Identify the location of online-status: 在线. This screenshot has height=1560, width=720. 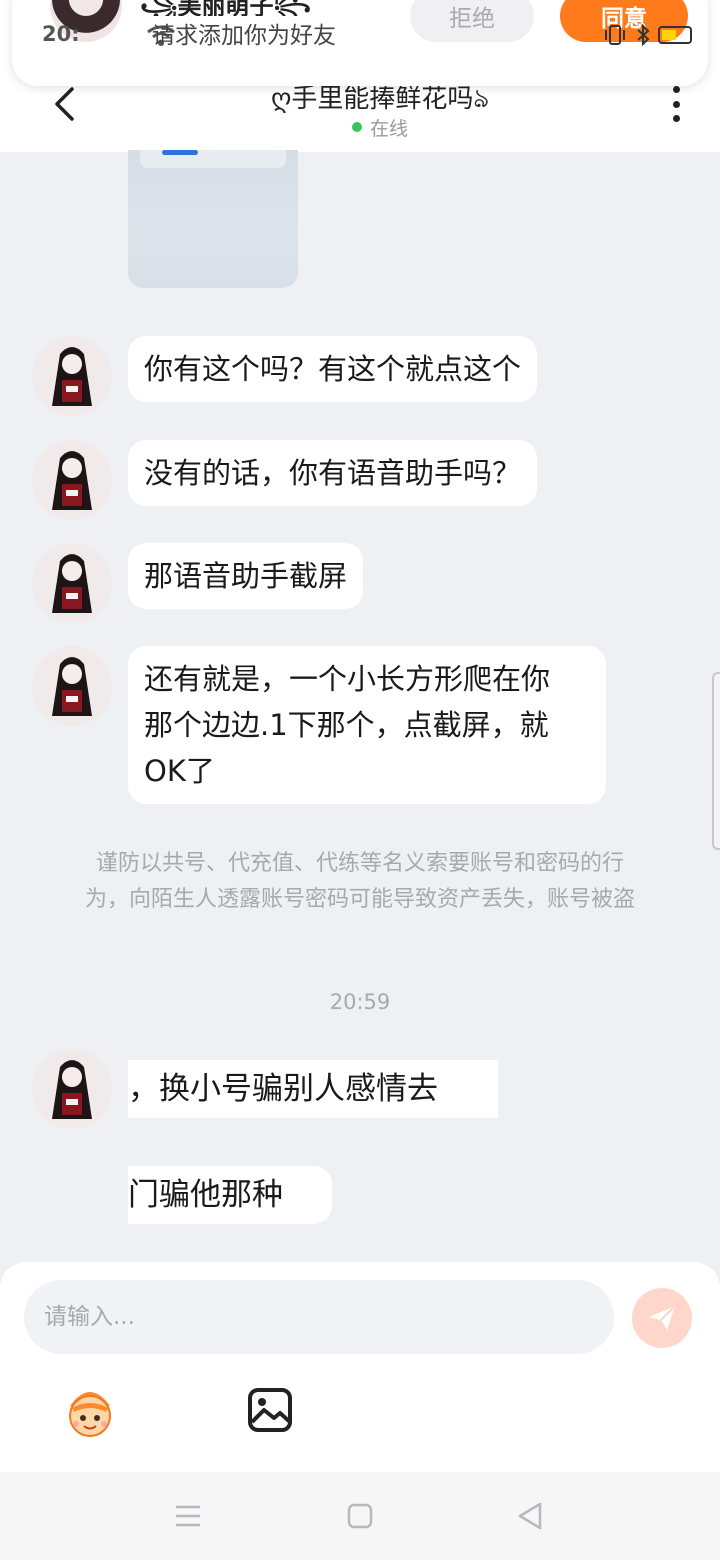
(380, 127).